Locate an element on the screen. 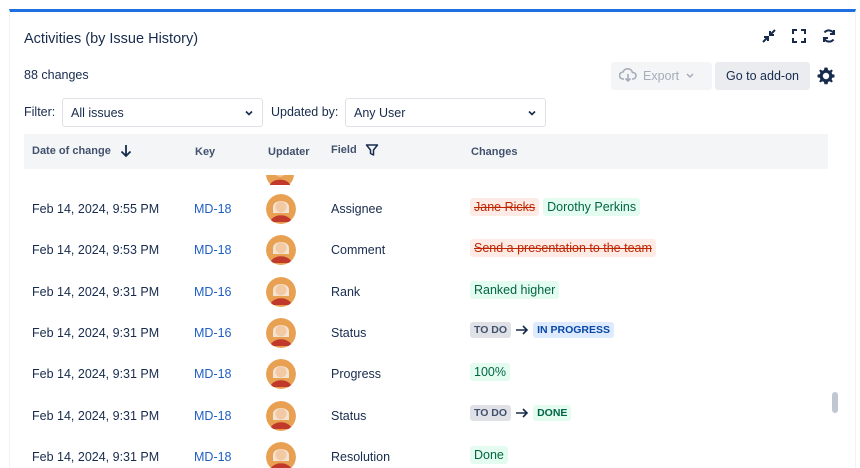  cloud-download-icon is located at coordinates (627, 76).